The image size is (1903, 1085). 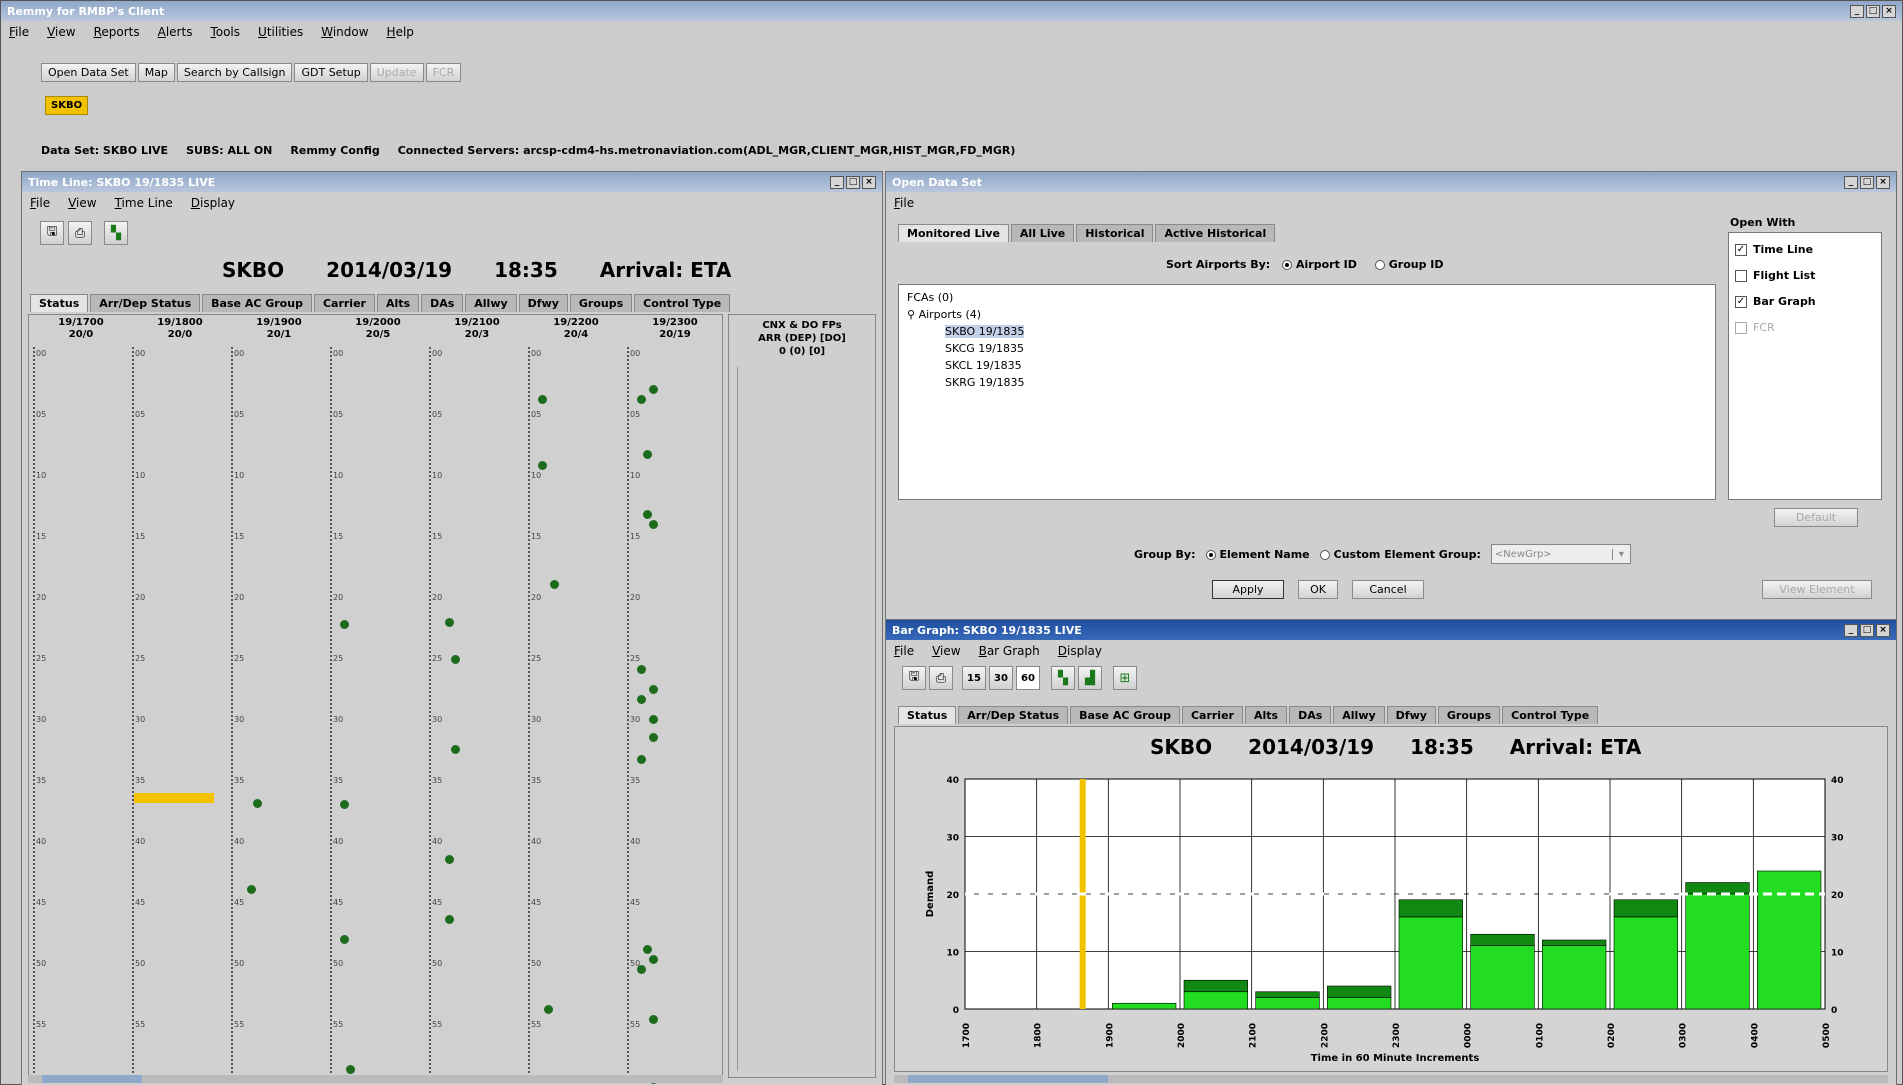 I want to click on menu-alerts: Alerts, so click(x=175, y=32).